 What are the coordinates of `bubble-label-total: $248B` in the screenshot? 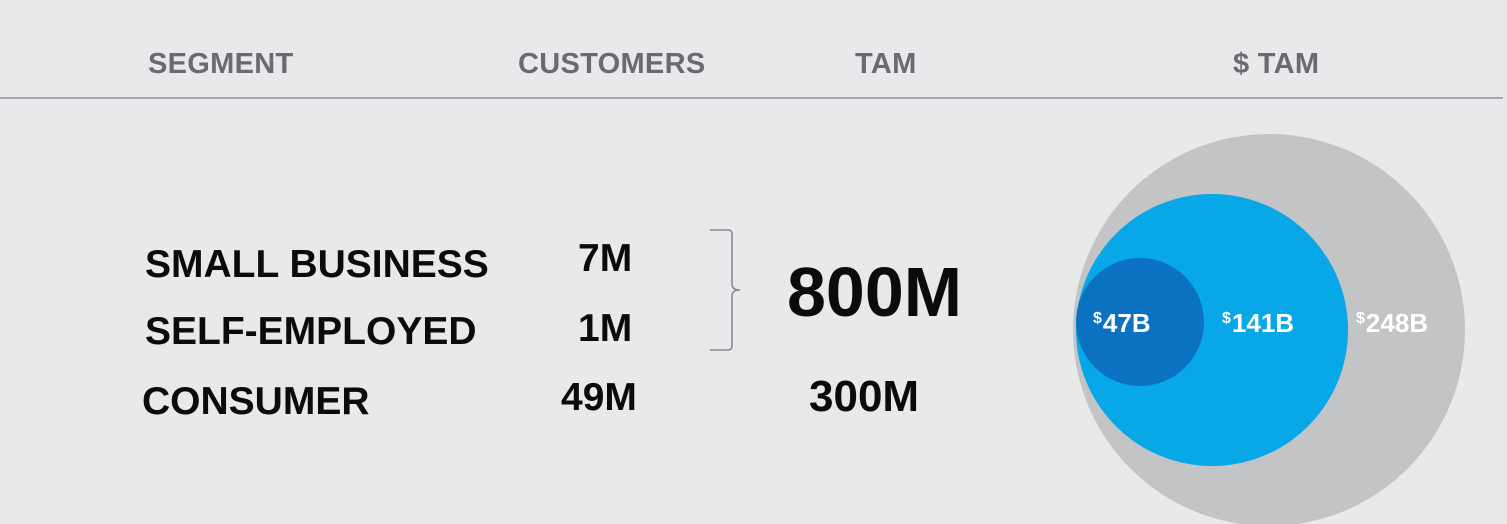 It's located at (1392, 323).